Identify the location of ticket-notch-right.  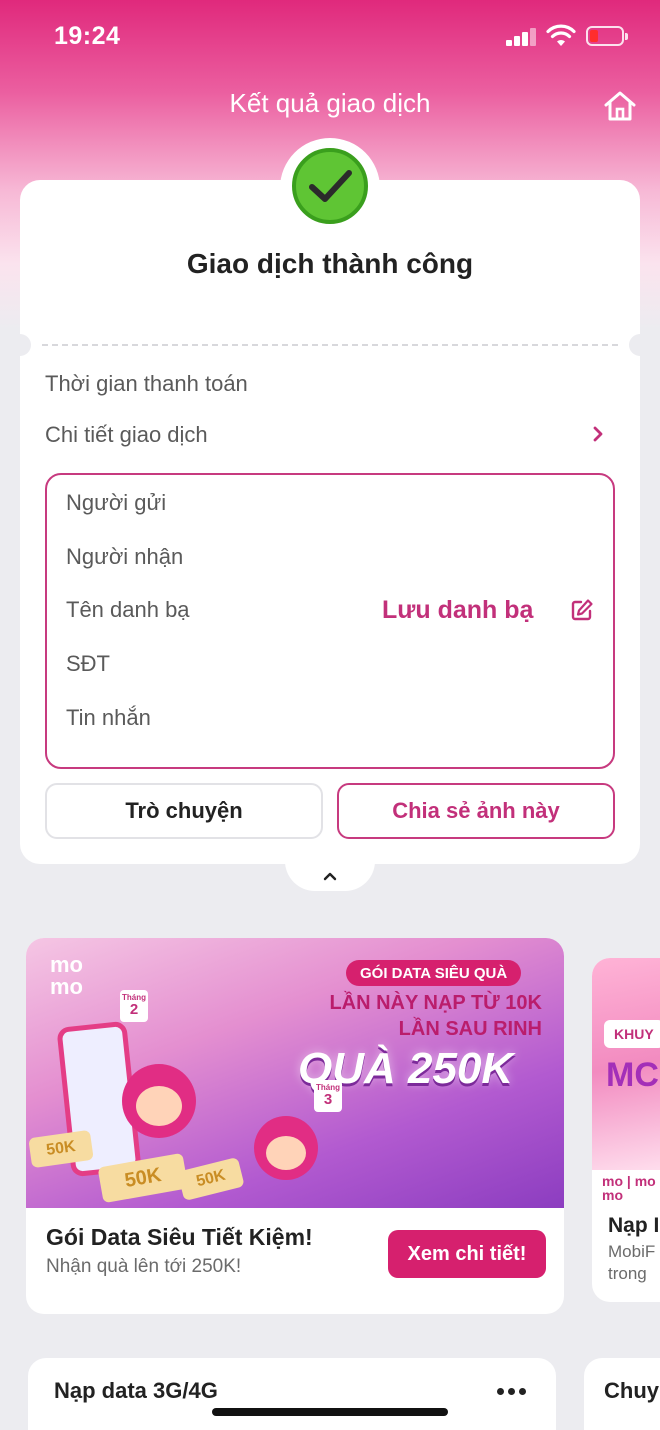
(640, 345).